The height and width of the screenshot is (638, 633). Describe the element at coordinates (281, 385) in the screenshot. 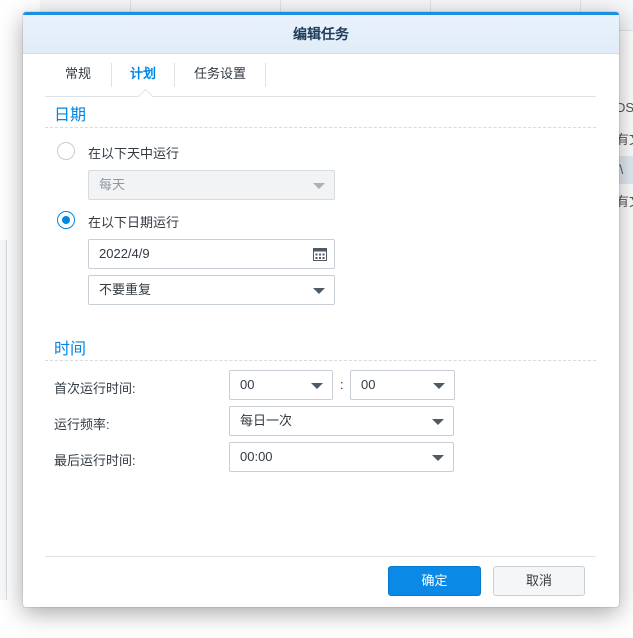

I see `first-run-hour-select: 00` at that location.